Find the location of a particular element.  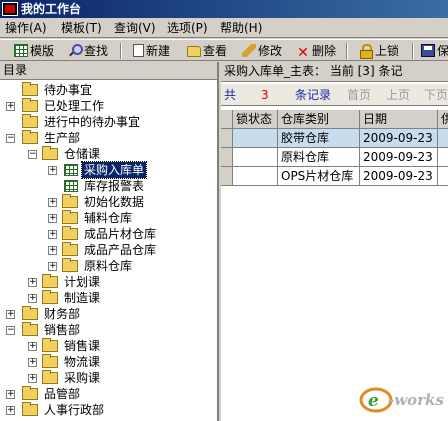

app-icon is located at coordinates (10, 9).